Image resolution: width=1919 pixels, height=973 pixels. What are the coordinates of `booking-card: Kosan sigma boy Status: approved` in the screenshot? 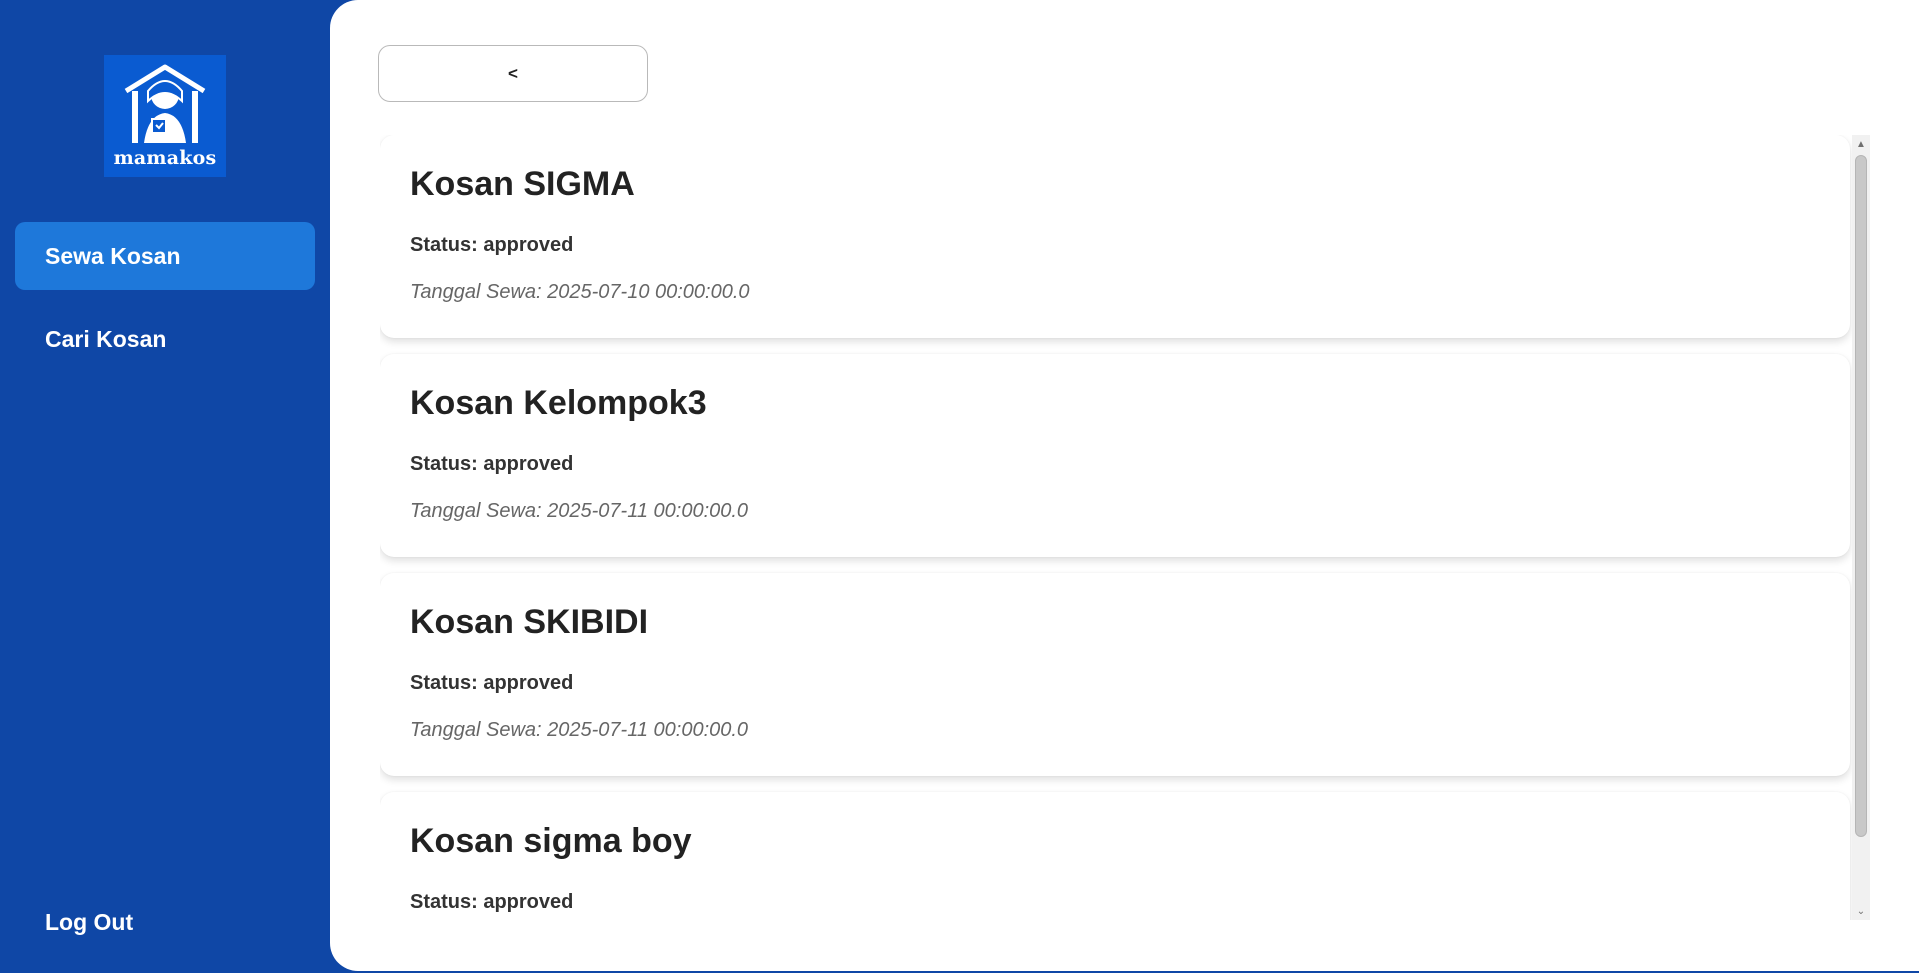 It's located at (1115, 856).